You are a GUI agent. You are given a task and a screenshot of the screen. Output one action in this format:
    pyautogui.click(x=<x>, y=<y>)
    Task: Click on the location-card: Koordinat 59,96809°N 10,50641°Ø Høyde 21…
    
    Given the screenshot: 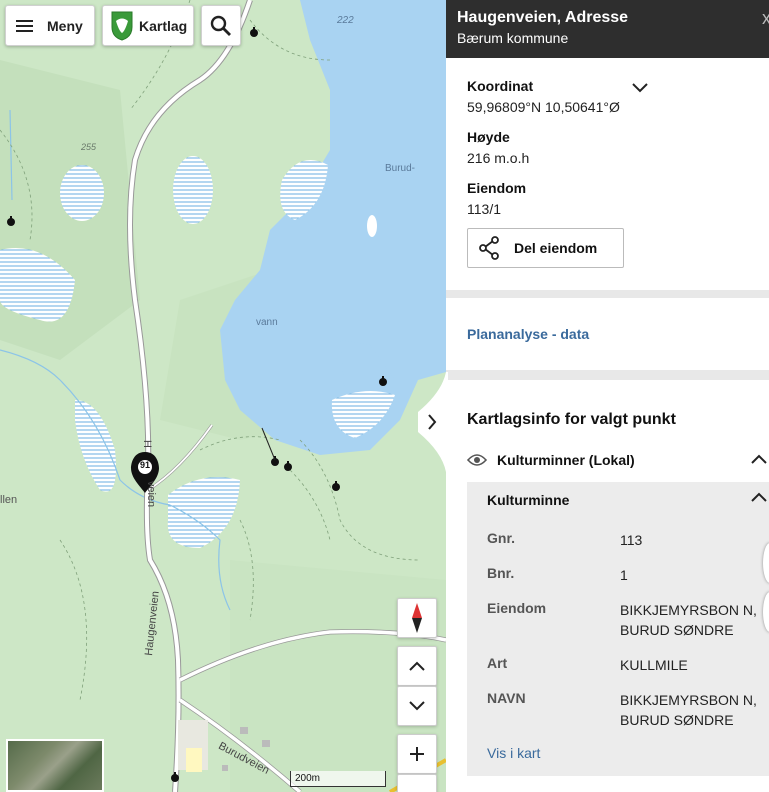 What is the action you would take?
    pyautogui.click(x=607, y=174)
    